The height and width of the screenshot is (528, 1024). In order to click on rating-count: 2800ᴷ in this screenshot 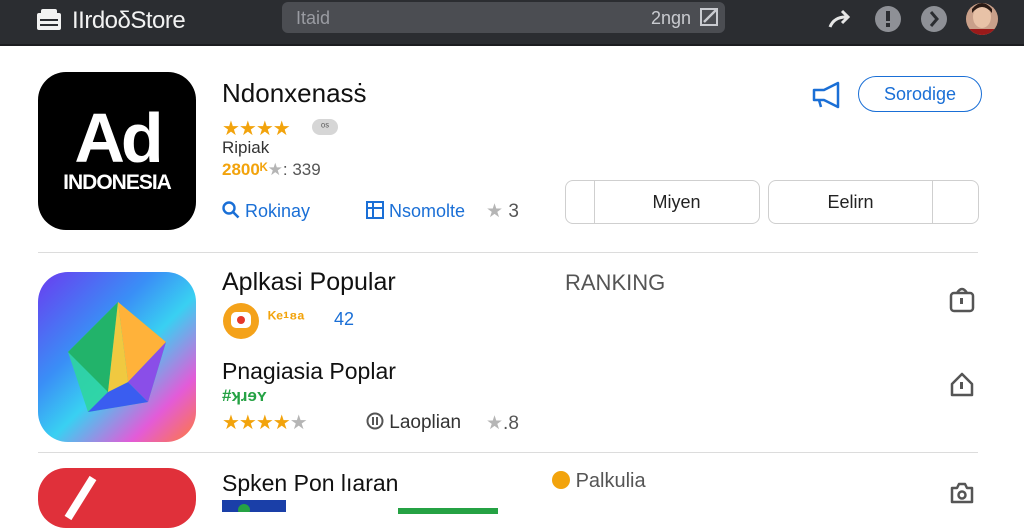, I will do `click(245, 169)`.